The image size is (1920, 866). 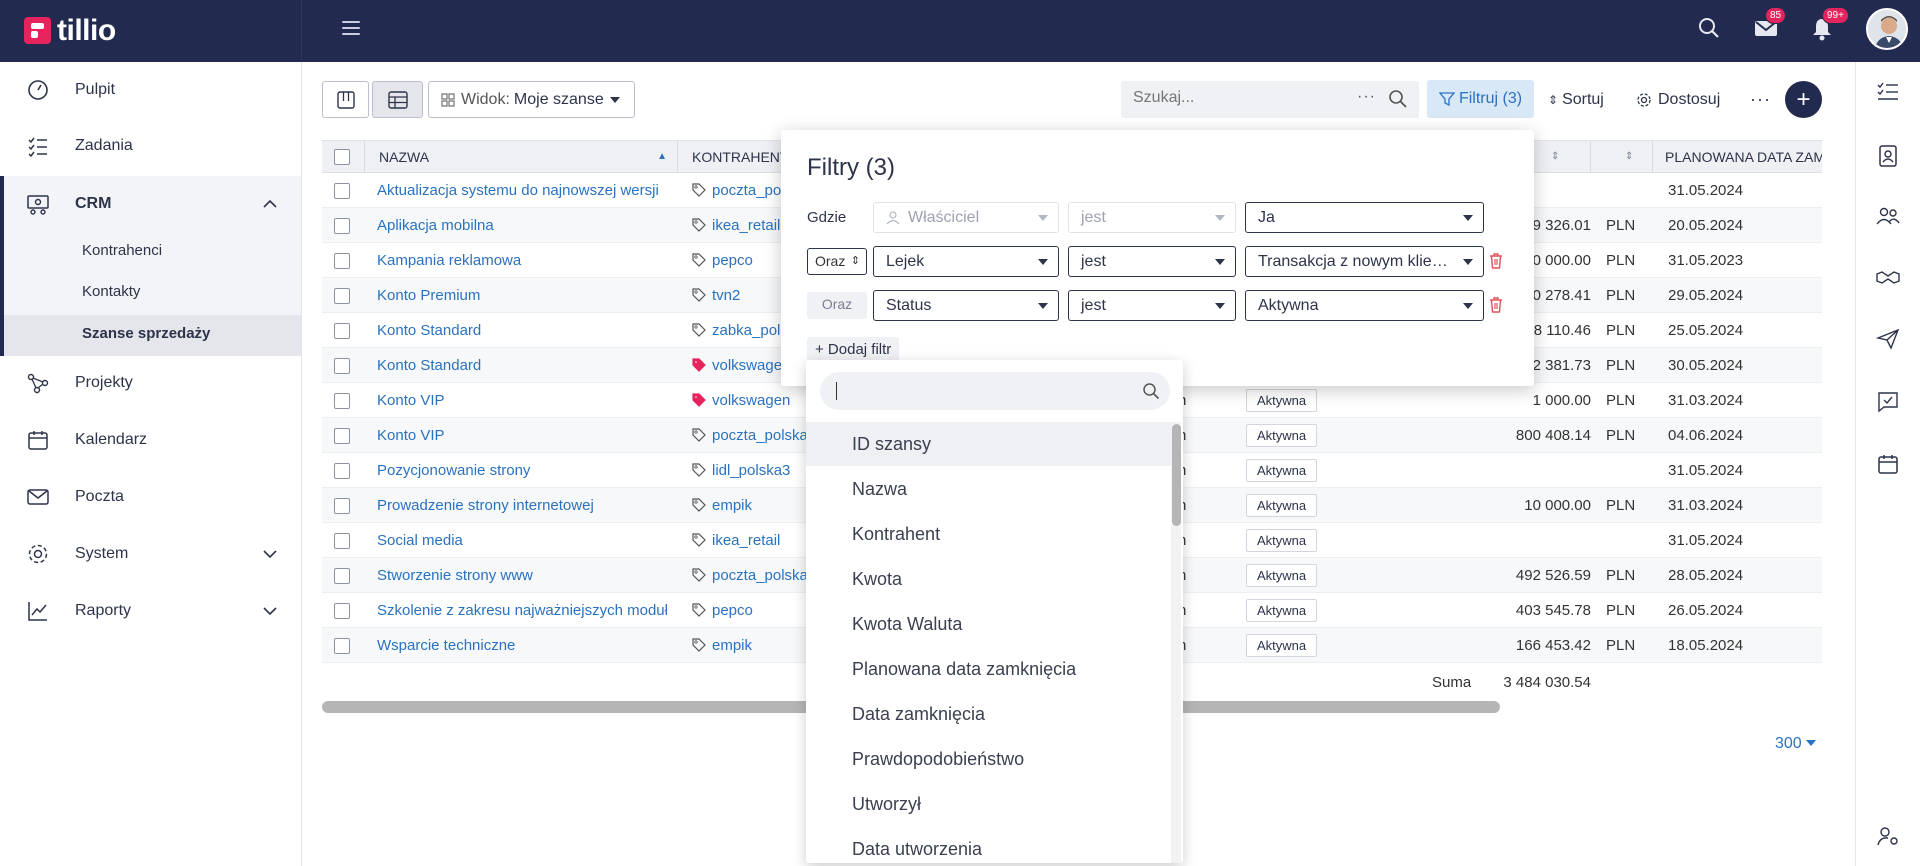 What do you see at coordinates (122, 250) in the screenshot?
I see `sidebar-subitem-kontrahenci: Kontrahenci` at bounding box center [122, 250].